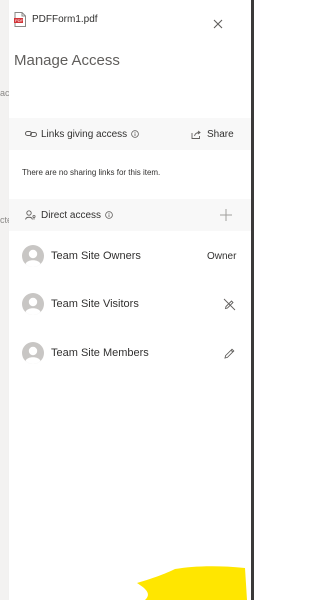 Image resolution: width=320 pixels, height=600 pixels. Describe the element at coordinates (196, 134) in the screenshot. I see `share-icon` at that location.